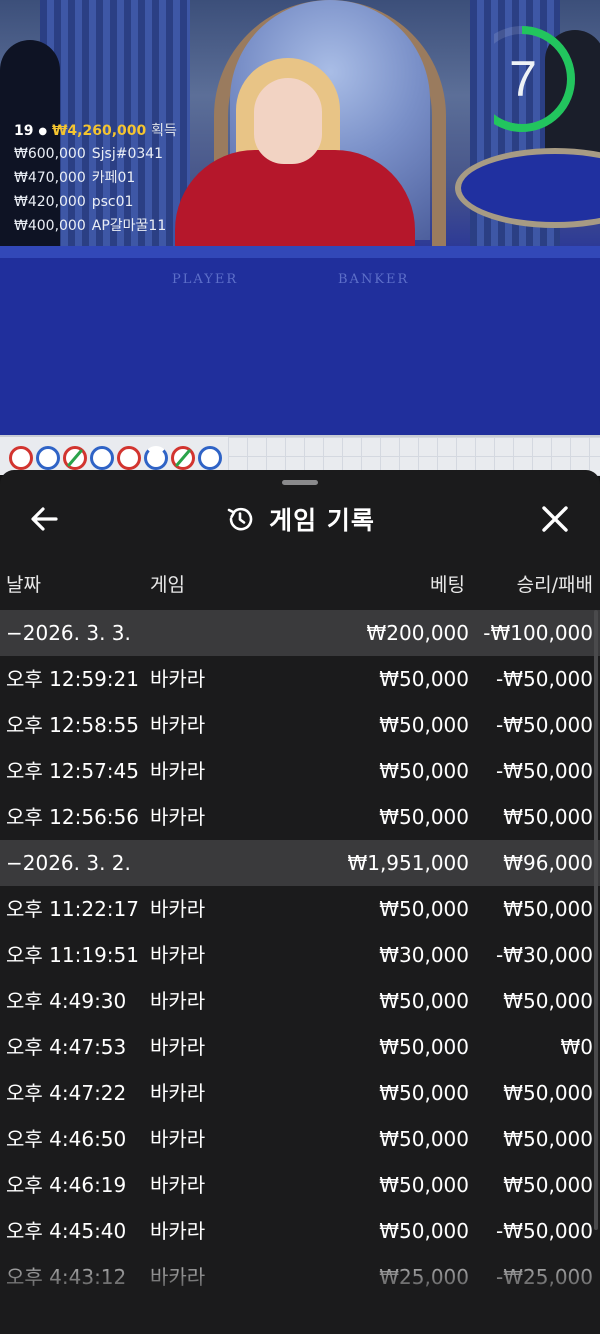 Image resolution: width=600 pixels, height=1334 pixels. What do you see at coordinates (300, 1047) in the screenshot?
I see `history-row: 오후 4:47:53 바카라 ₩50,000 ₩0` at bounding box center [300, 1047].